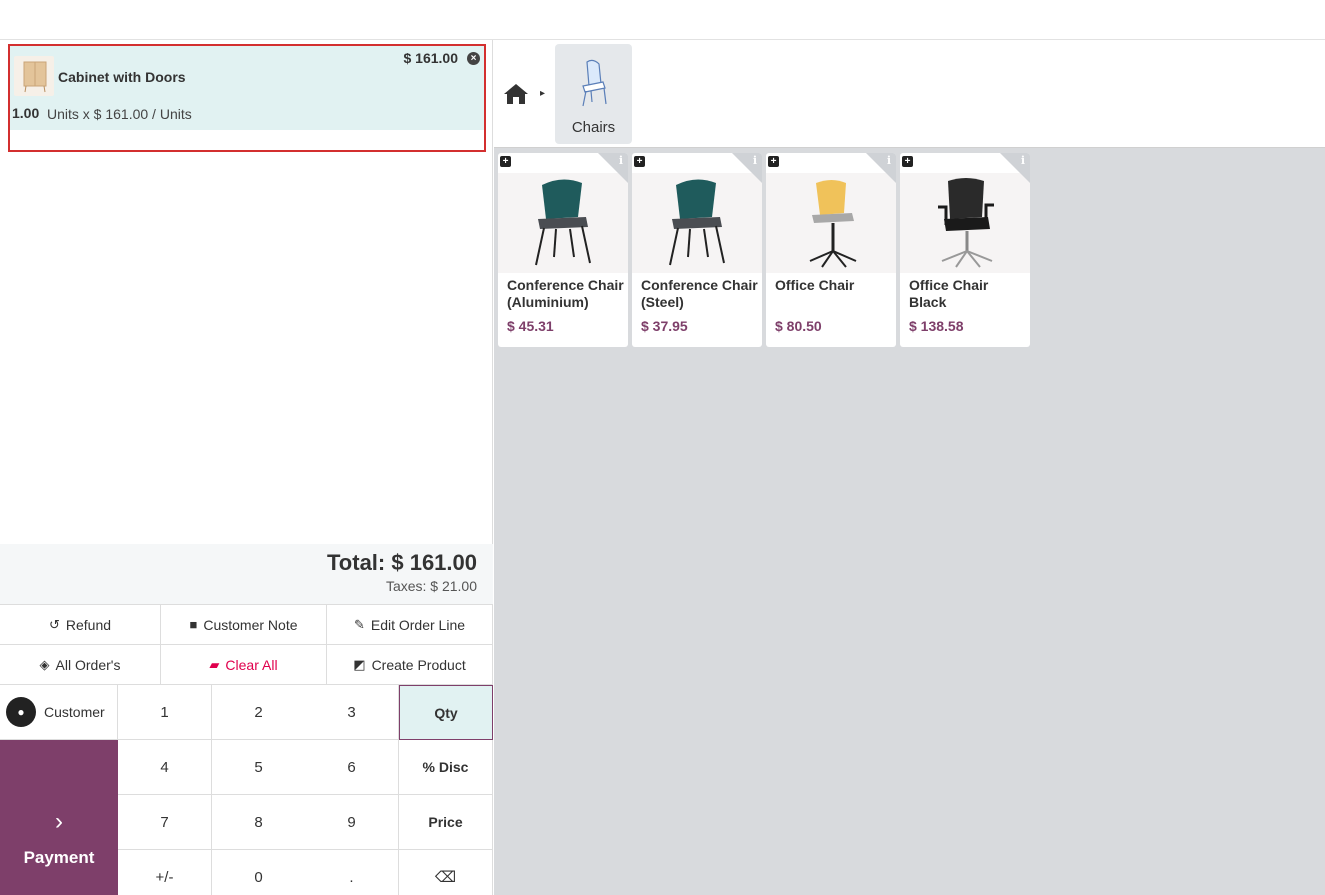 This screenshot has width=1325, height=895. Describe the element at coordinates (251, 664) in the screenshot. I see `clear-all-label: Clear All` at that location.